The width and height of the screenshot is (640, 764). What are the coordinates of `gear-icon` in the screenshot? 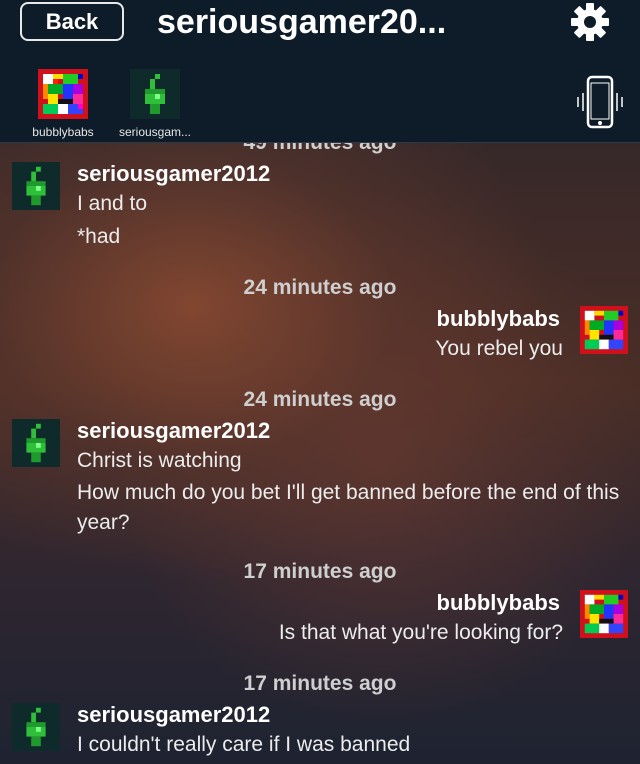 It's located at (590, 22).